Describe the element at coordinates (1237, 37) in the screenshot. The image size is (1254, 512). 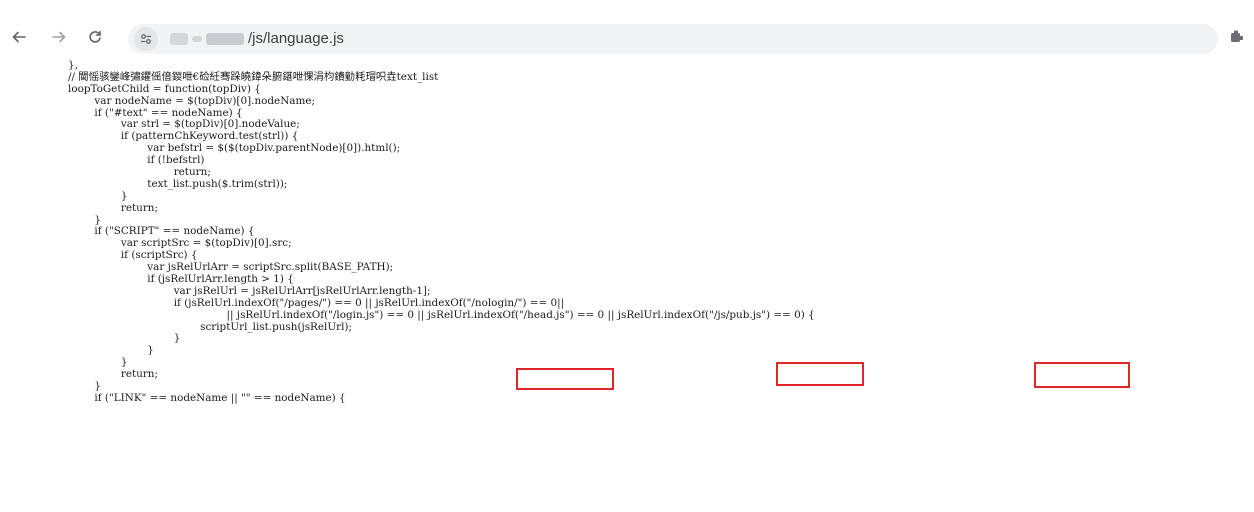
I see `extension-icon` at that location.